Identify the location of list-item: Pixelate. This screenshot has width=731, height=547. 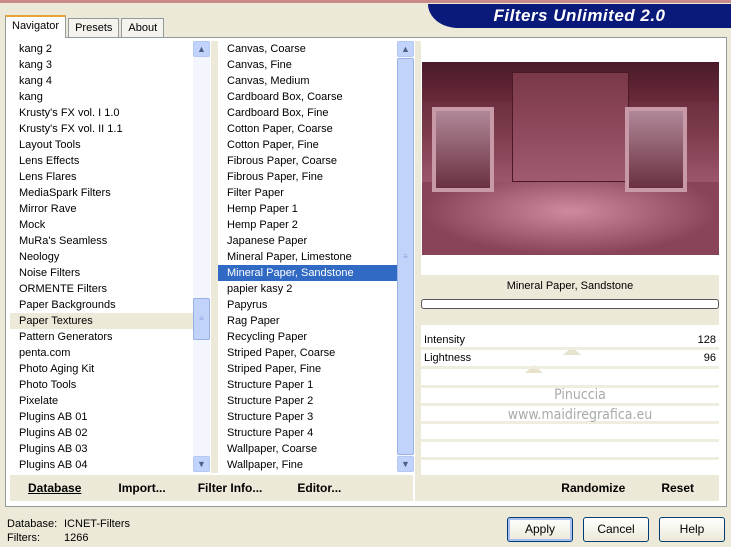
(101, 401).